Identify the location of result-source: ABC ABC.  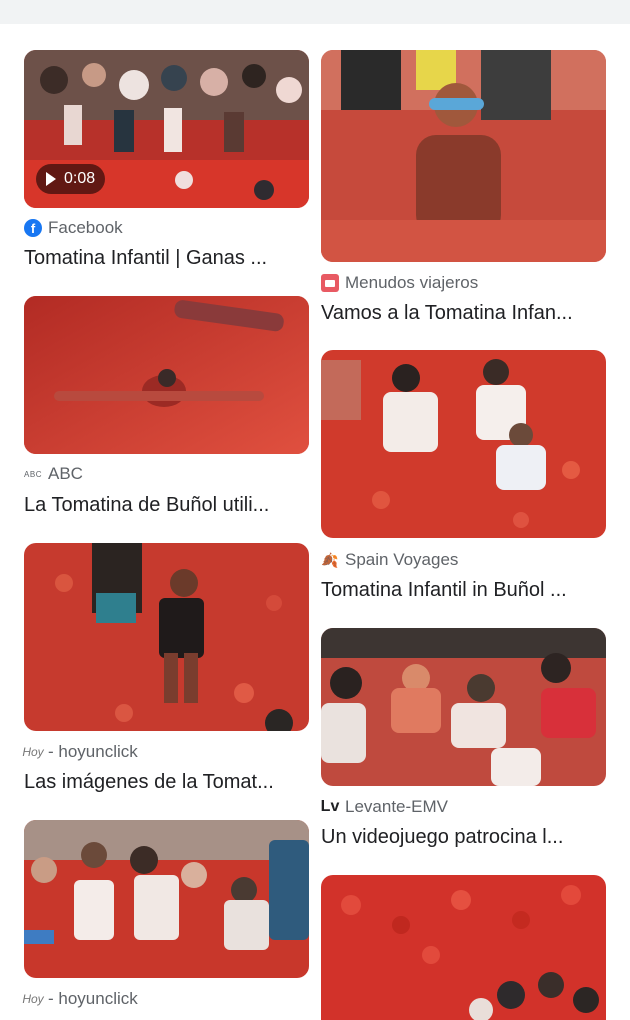
(53, 474).